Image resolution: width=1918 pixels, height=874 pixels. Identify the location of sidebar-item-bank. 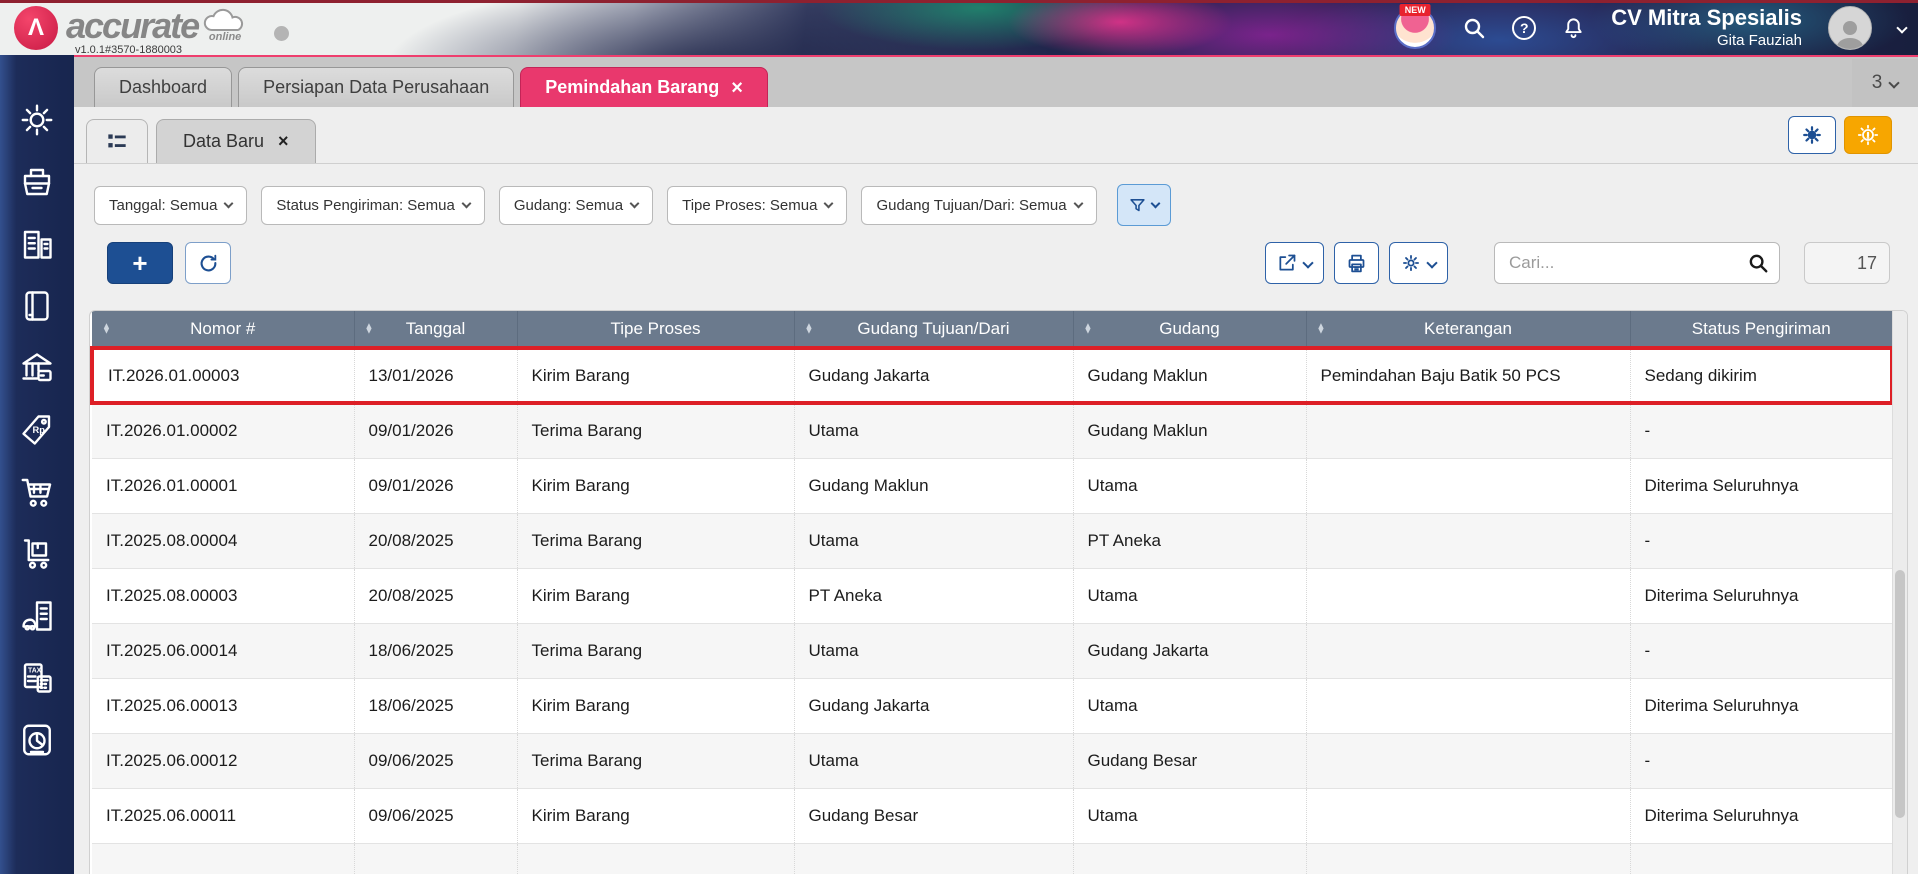
(37, 368).